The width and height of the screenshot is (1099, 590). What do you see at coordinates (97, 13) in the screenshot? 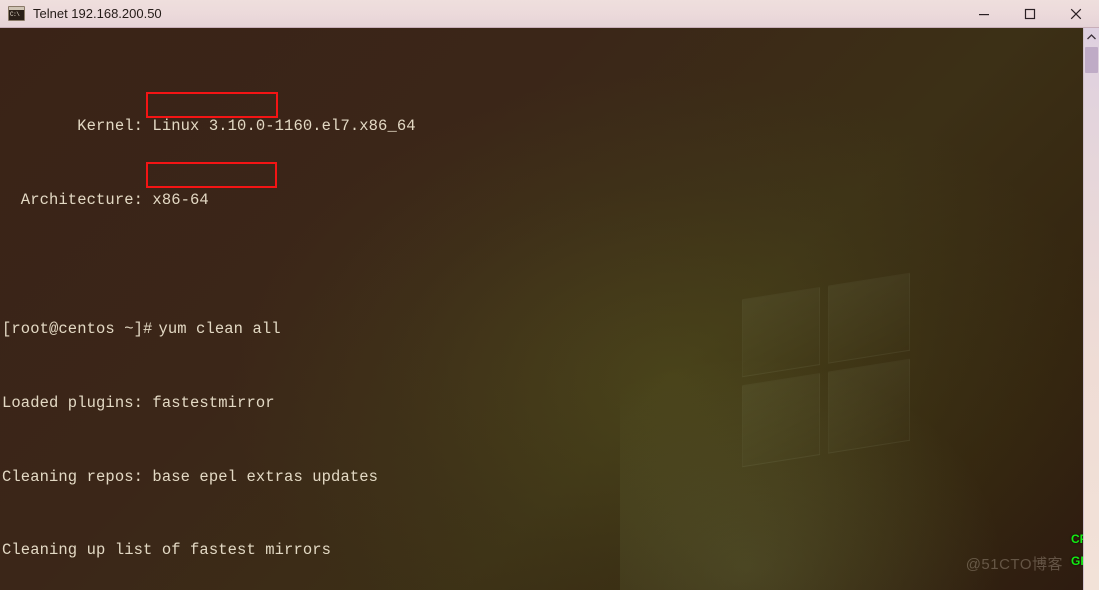
I see `window-title: Telnet 192.168.200.50` at bounding box center [97, 13].